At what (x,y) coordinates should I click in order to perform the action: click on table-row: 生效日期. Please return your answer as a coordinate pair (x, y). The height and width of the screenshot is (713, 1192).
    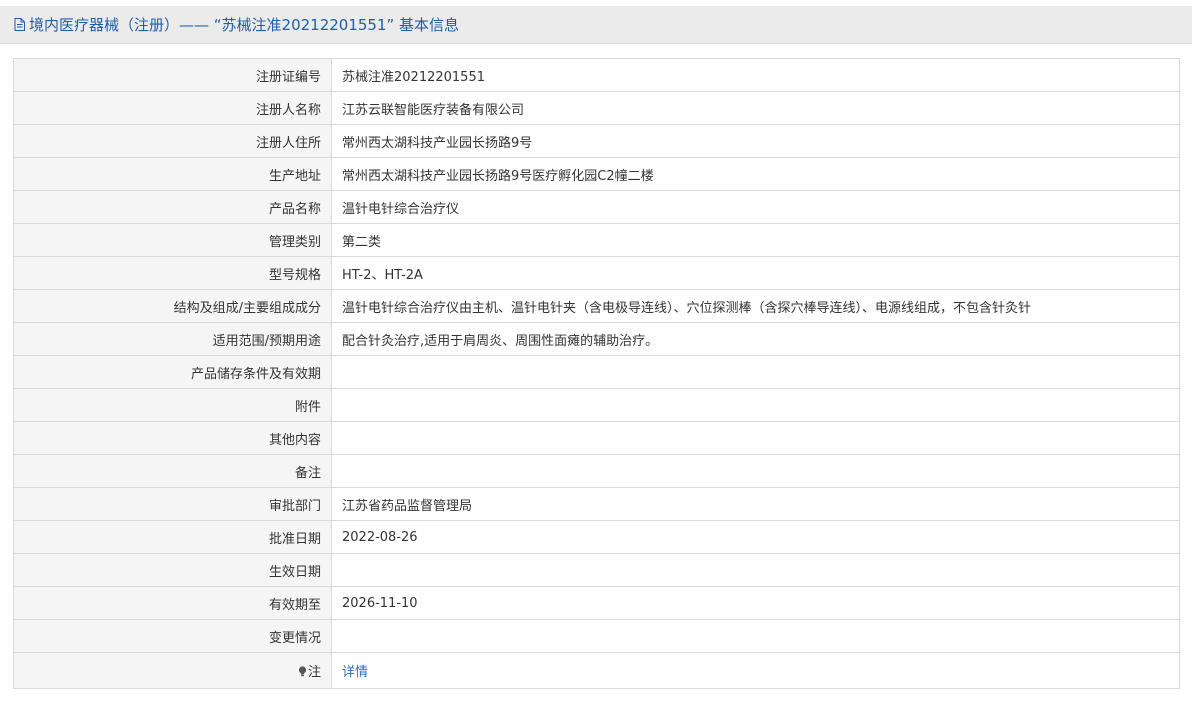
    Looking at the image, I should click on (596, 570).